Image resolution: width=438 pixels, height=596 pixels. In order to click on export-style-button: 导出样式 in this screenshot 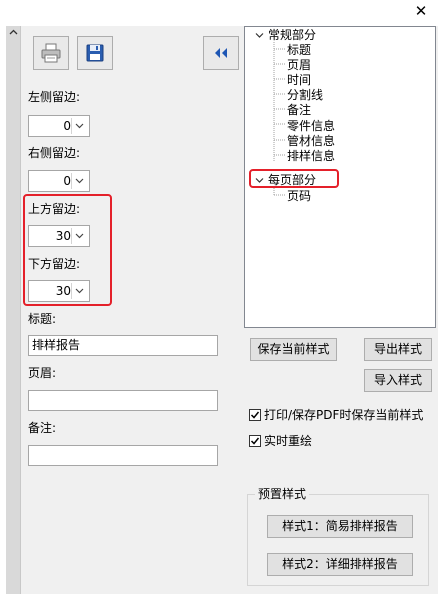, I will do `click(398, 349)`.